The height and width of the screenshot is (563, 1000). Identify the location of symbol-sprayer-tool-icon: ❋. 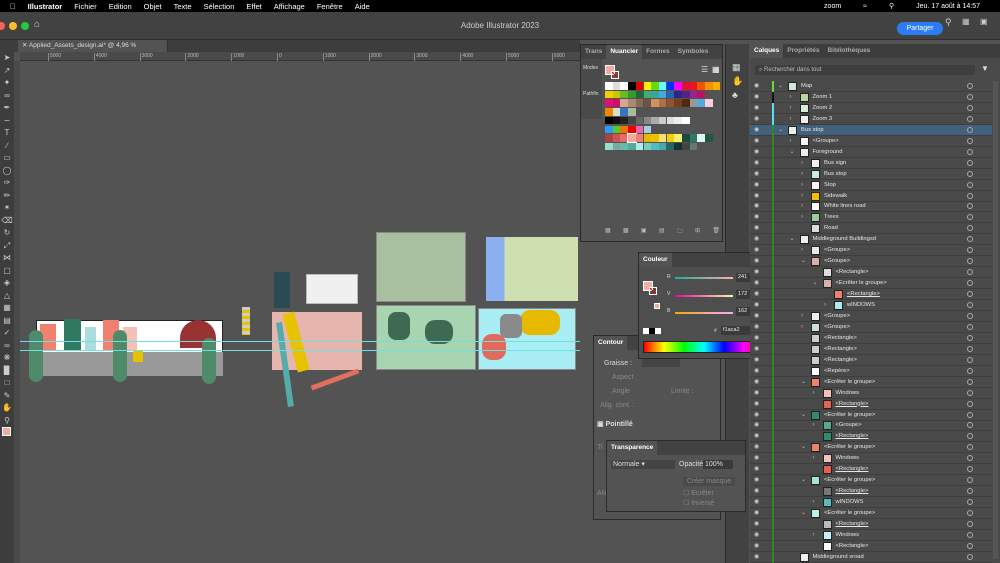
(7, 358).